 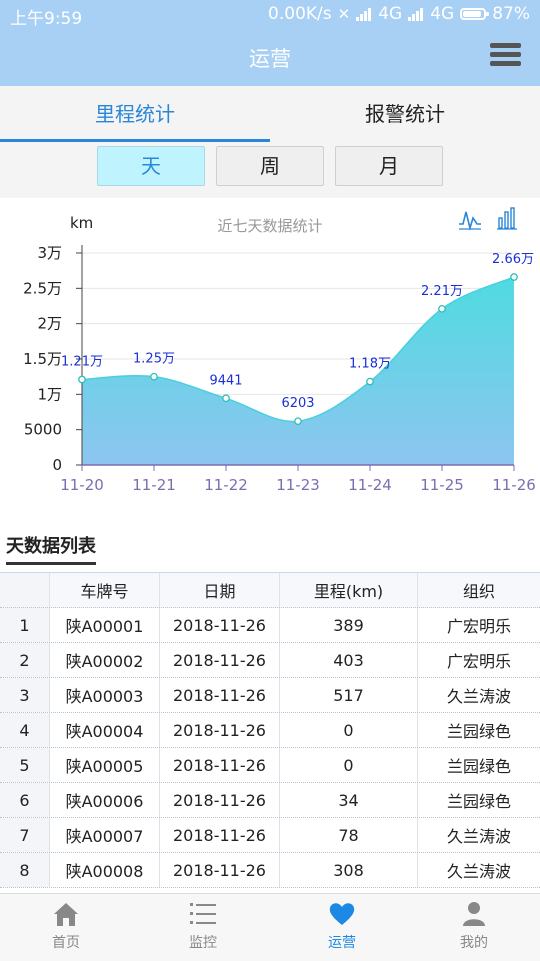 I want to click on x-tick-label: 11-23, so click(x=298, y=485).